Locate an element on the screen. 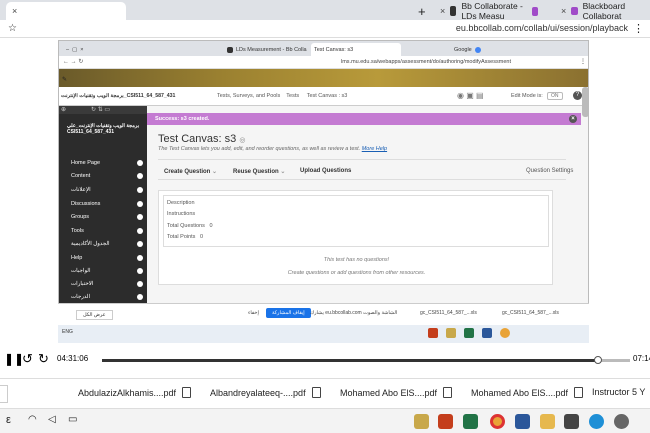 The width and height of the screenshot is (650, 433). download-item: AbdulazizAlkhamis....pdf is located at coordinates (135, 392).